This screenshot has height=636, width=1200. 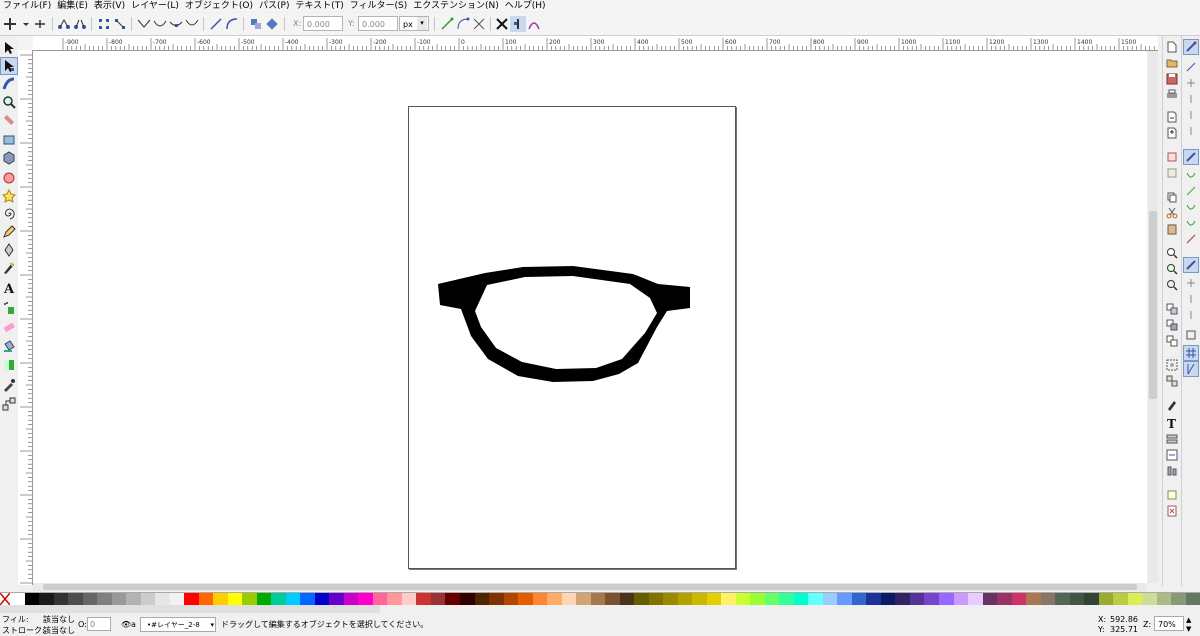 What do you see at coordinates (1172, 455) in the screenshot?
I see `xml-editor-icon` at bounding box center [1172, 455].